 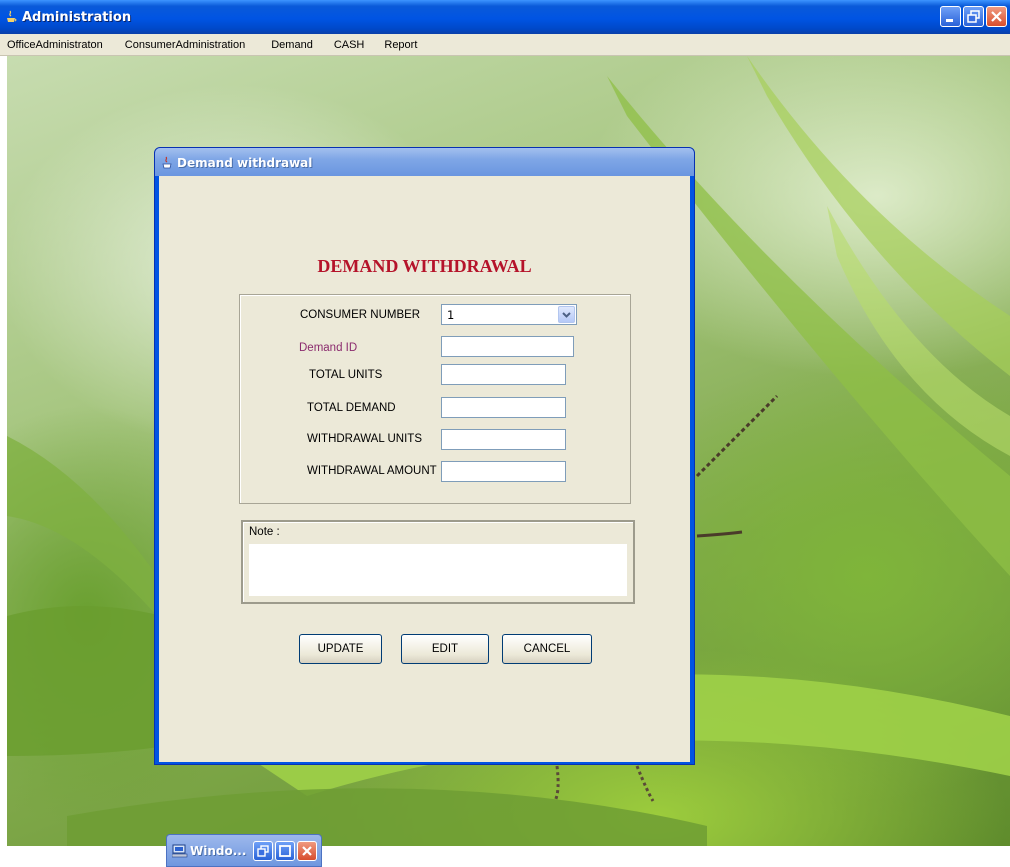 What do you see at coordinates (505, 856) in the screenshot?
I see `status-strip` at bounding box center [505, 856].